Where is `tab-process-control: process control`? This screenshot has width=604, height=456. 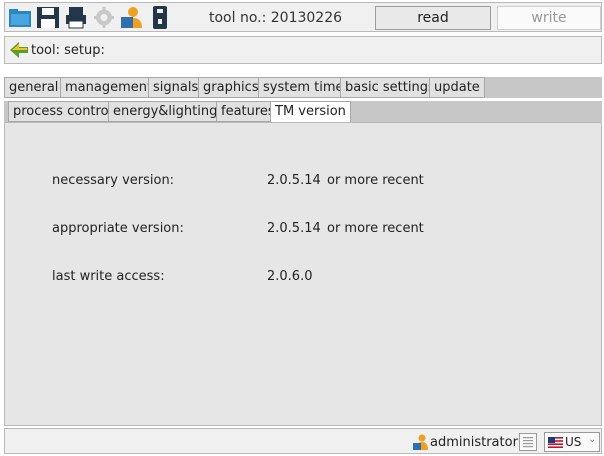 tab-process-control: process control is located at coordinates (63, 111).